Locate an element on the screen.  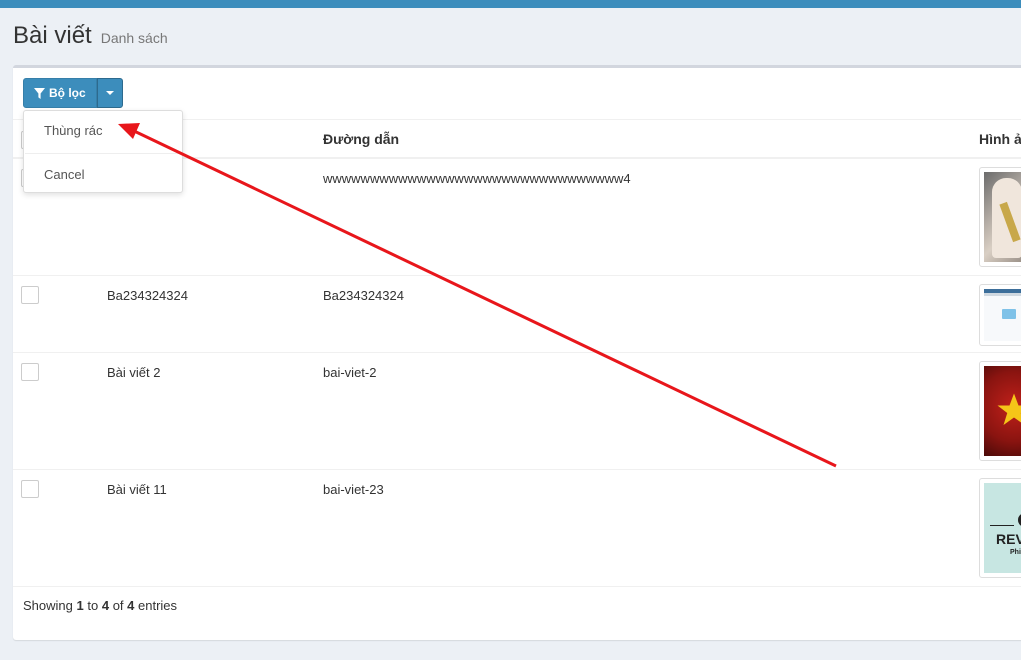
flag-image is located at coordinates (1002, 411).